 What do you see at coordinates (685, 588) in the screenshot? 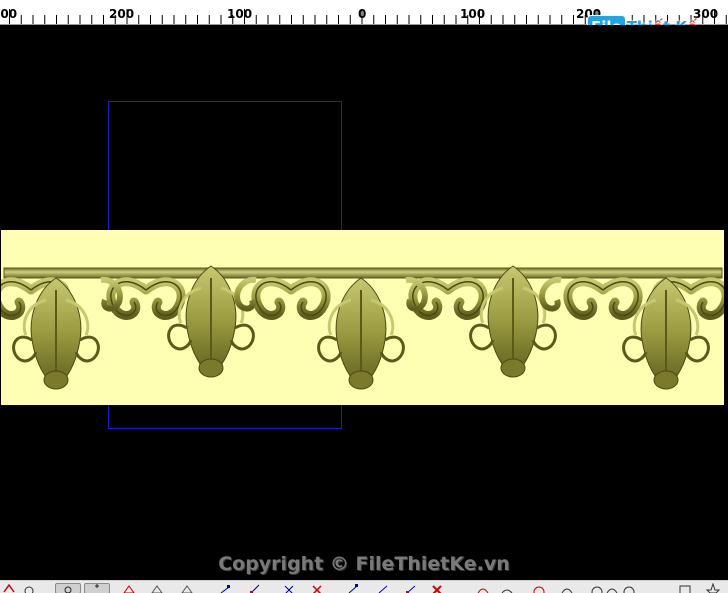
I see `rect-icon` at bounding box center [685, 588].